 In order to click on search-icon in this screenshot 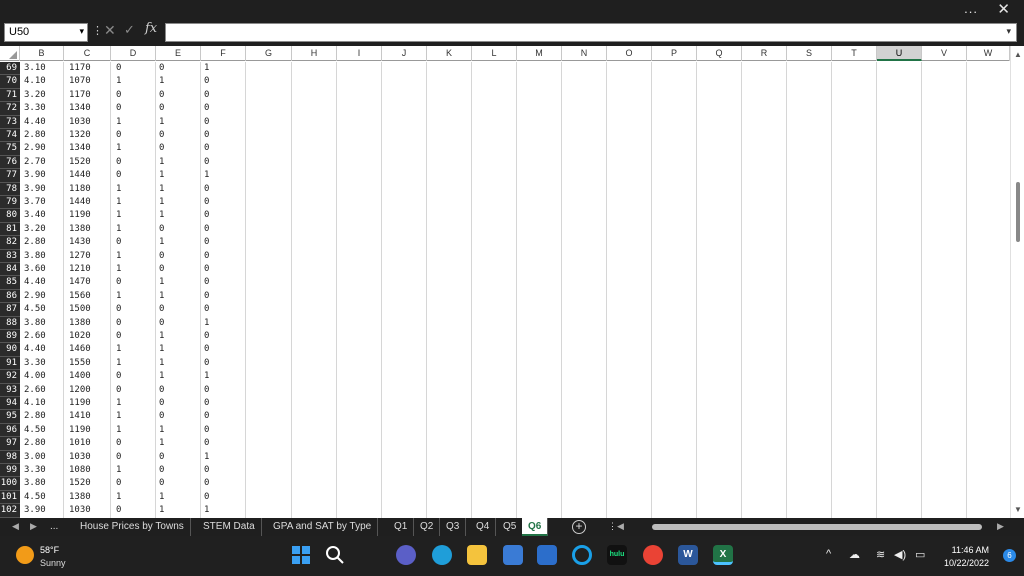, I will do `click(335, 555)`.